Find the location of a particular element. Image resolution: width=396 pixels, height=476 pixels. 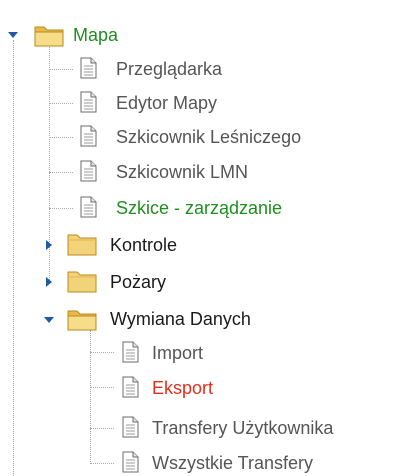

tree-item-wszystkie-transfery: Wszystkie Transfery is located at coordinates (232, 463).